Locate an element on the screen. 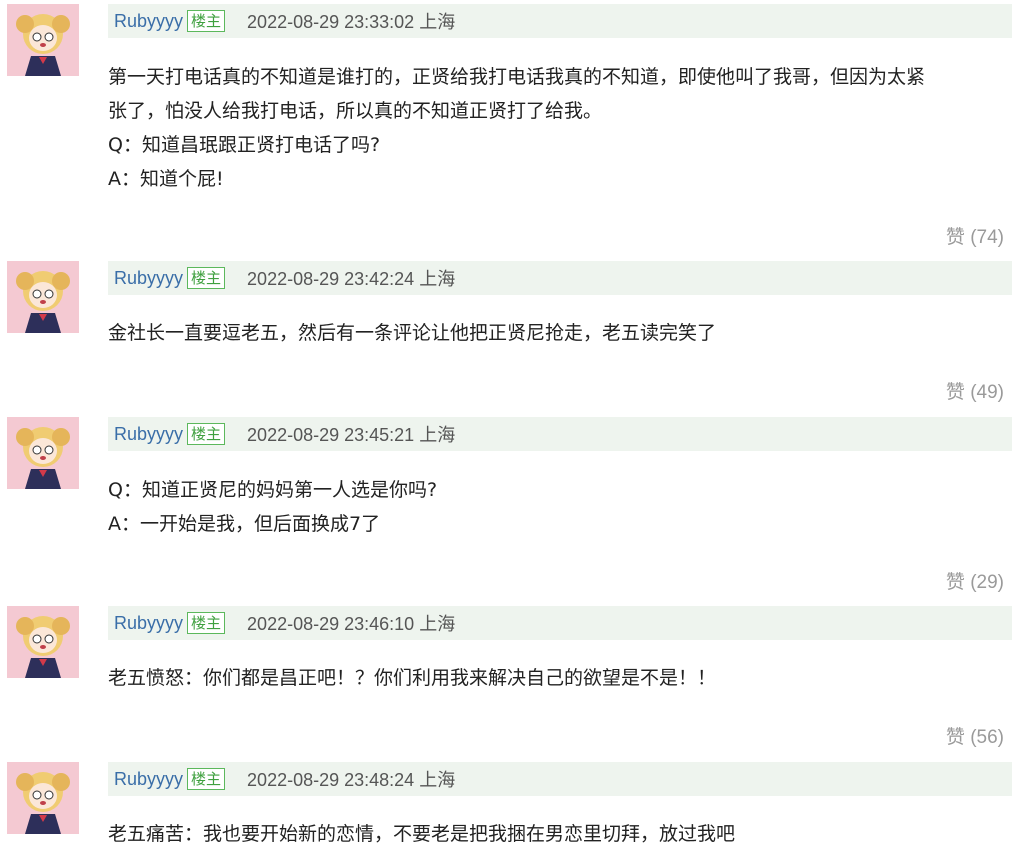 Image resolution: width=1024 pixels, height=853 pixels. comment-line: 金社长一直要逗老五，然后有一条评论让他把正贤尼抢走，老五读完笑了 is located at coordinates (412, 333).